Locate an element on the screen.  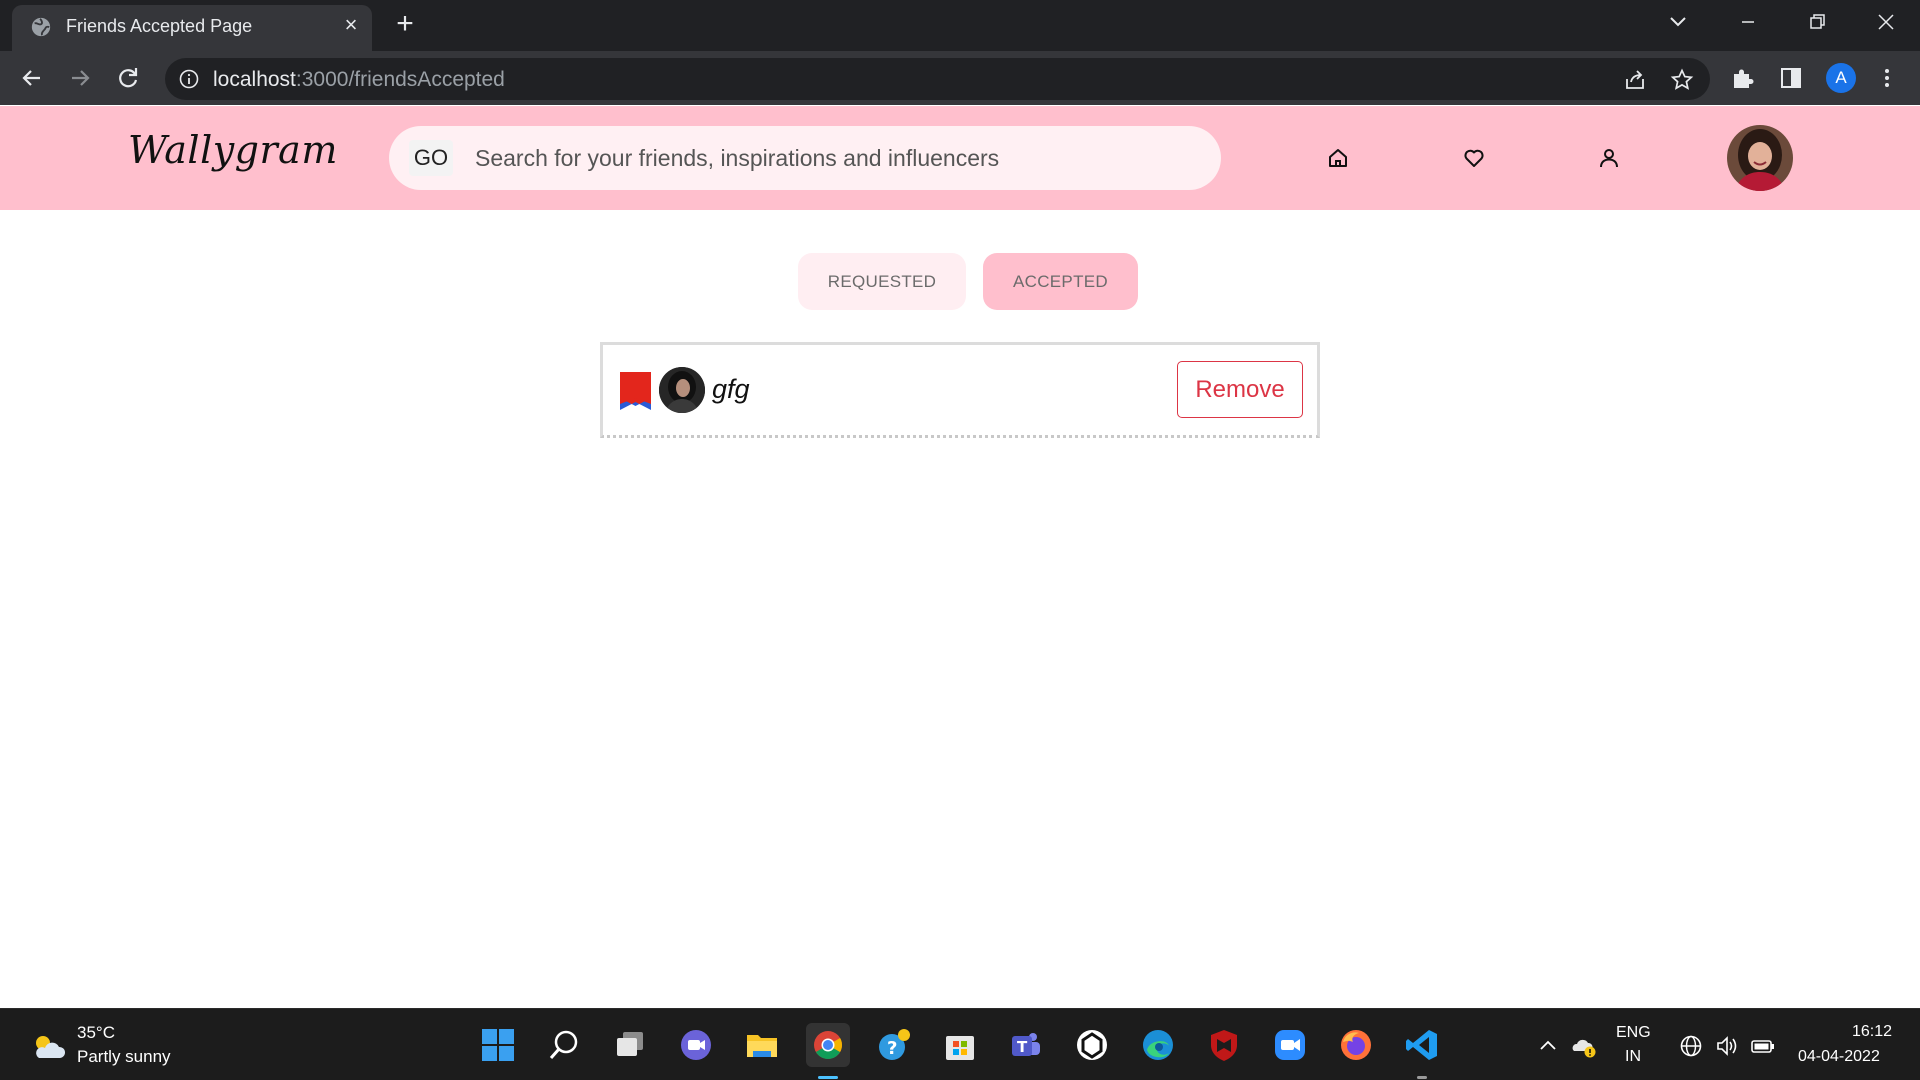
restore-icon is located at coordinates (1817, 22).